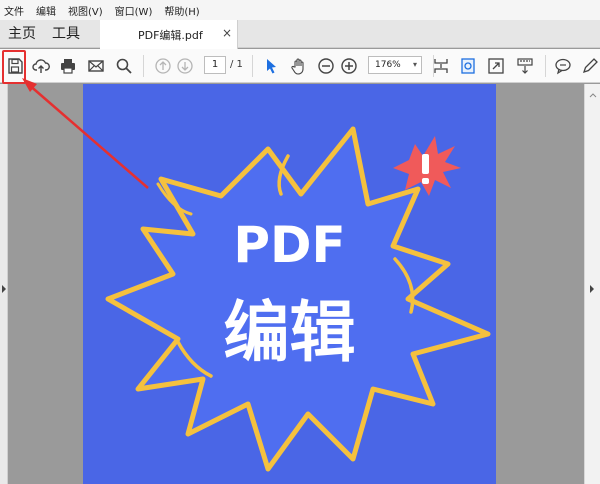 The image size is (600, 484). Describe the element at coordinates (134, 10) in the screenshot. I see `menu-window: 窗口(W)` at that location.